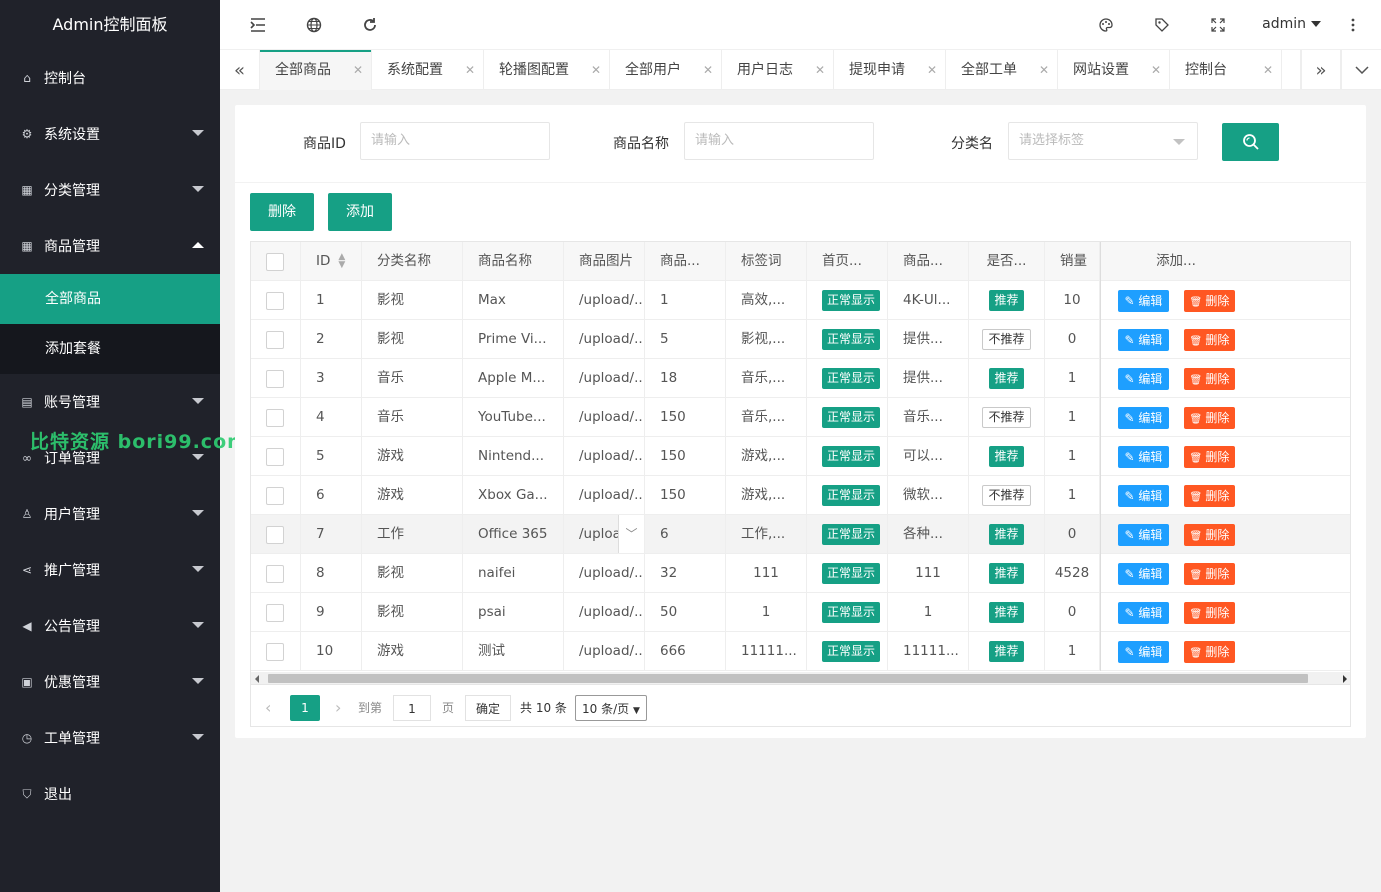 The width and height of the screenshot is (1381, 892). What do you see at coordinates (547, 70) in the screenshot?
I see `tab-item: 轮播图配置 ✕` at bounding box center [547, 70].